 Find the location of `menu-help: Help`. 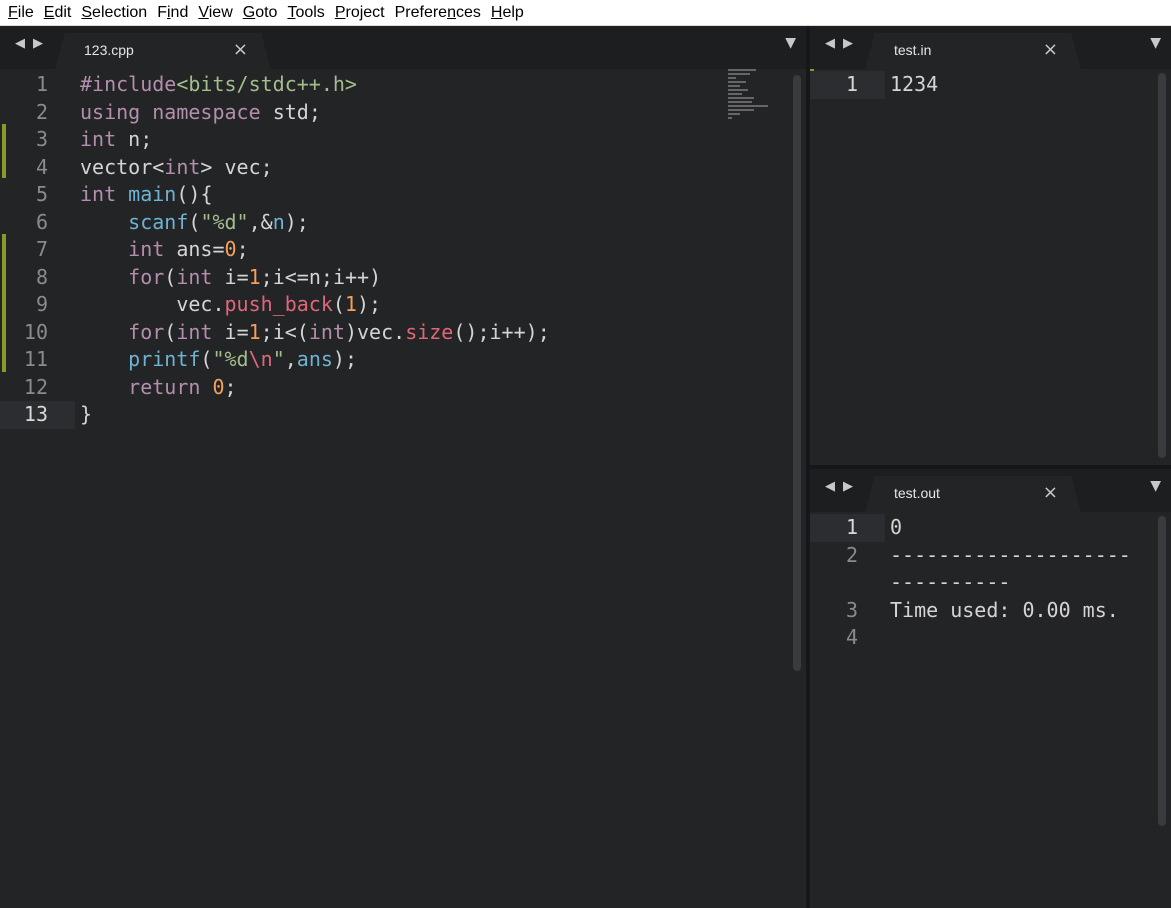

menu-help: Help is located at coordinates (507, 13).